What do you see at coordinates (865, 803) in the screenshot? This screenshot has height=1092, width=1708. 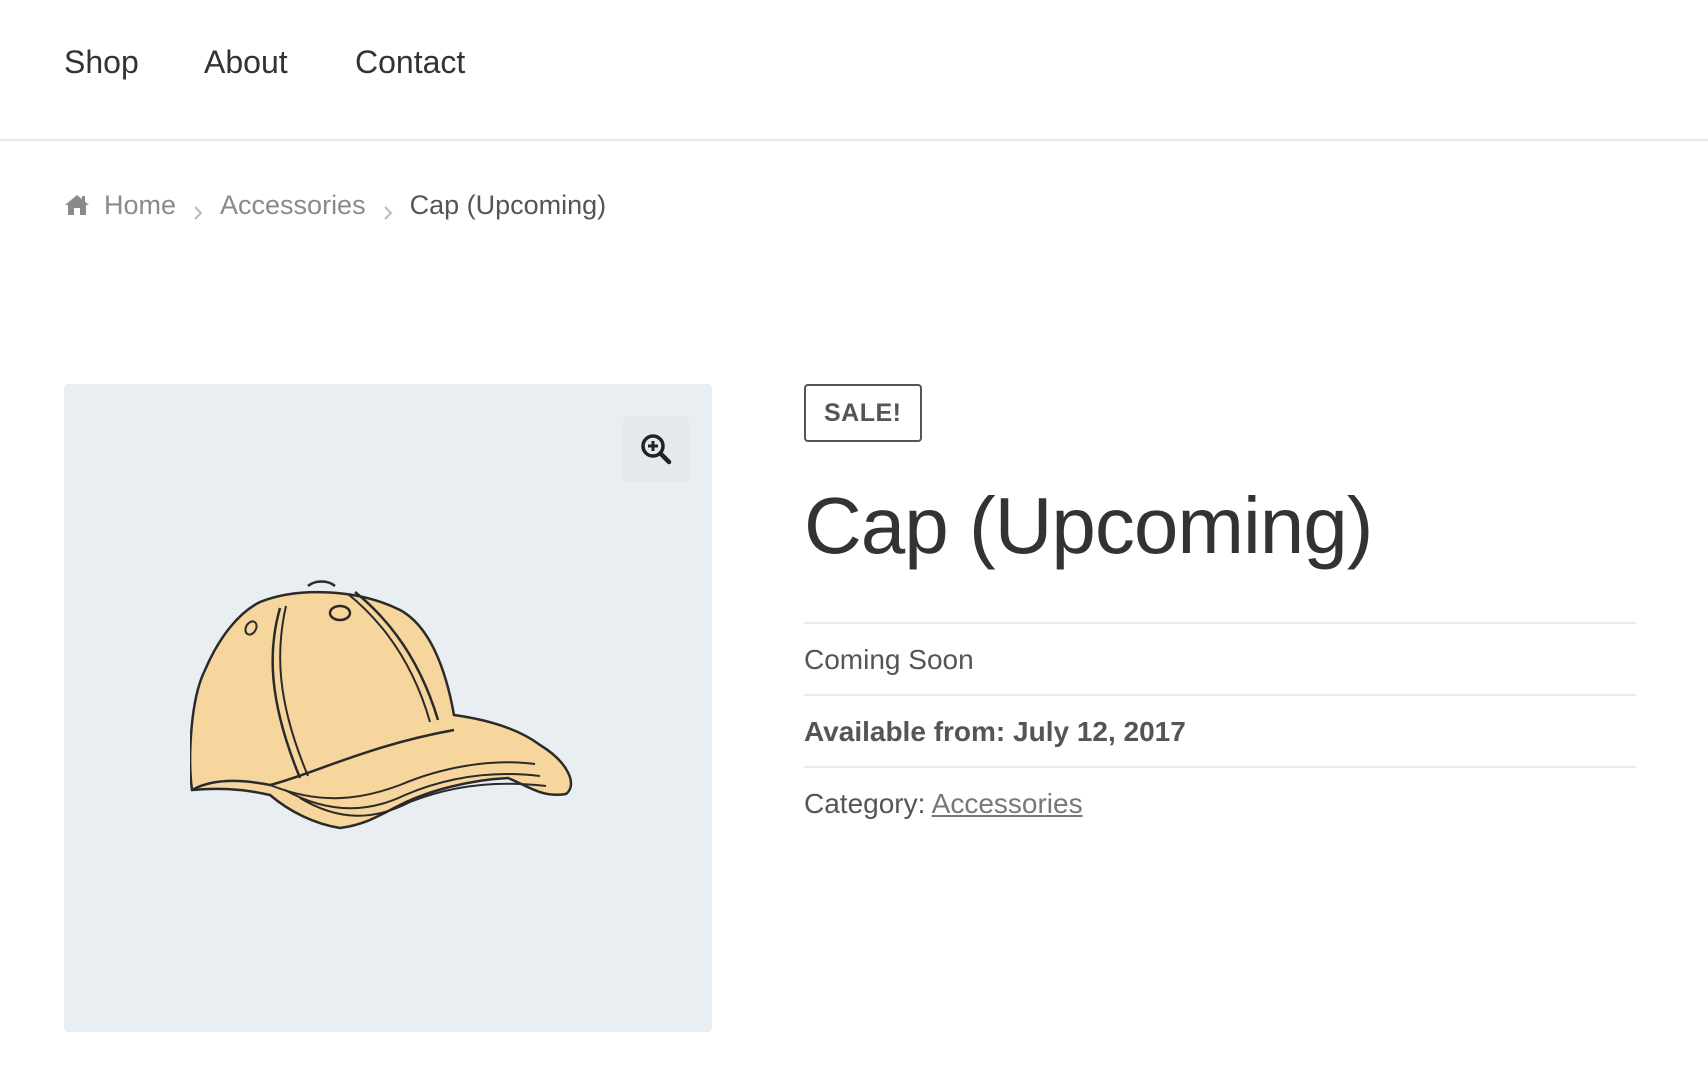 I see `category-label: Category:` at bounding box center [865, 803].